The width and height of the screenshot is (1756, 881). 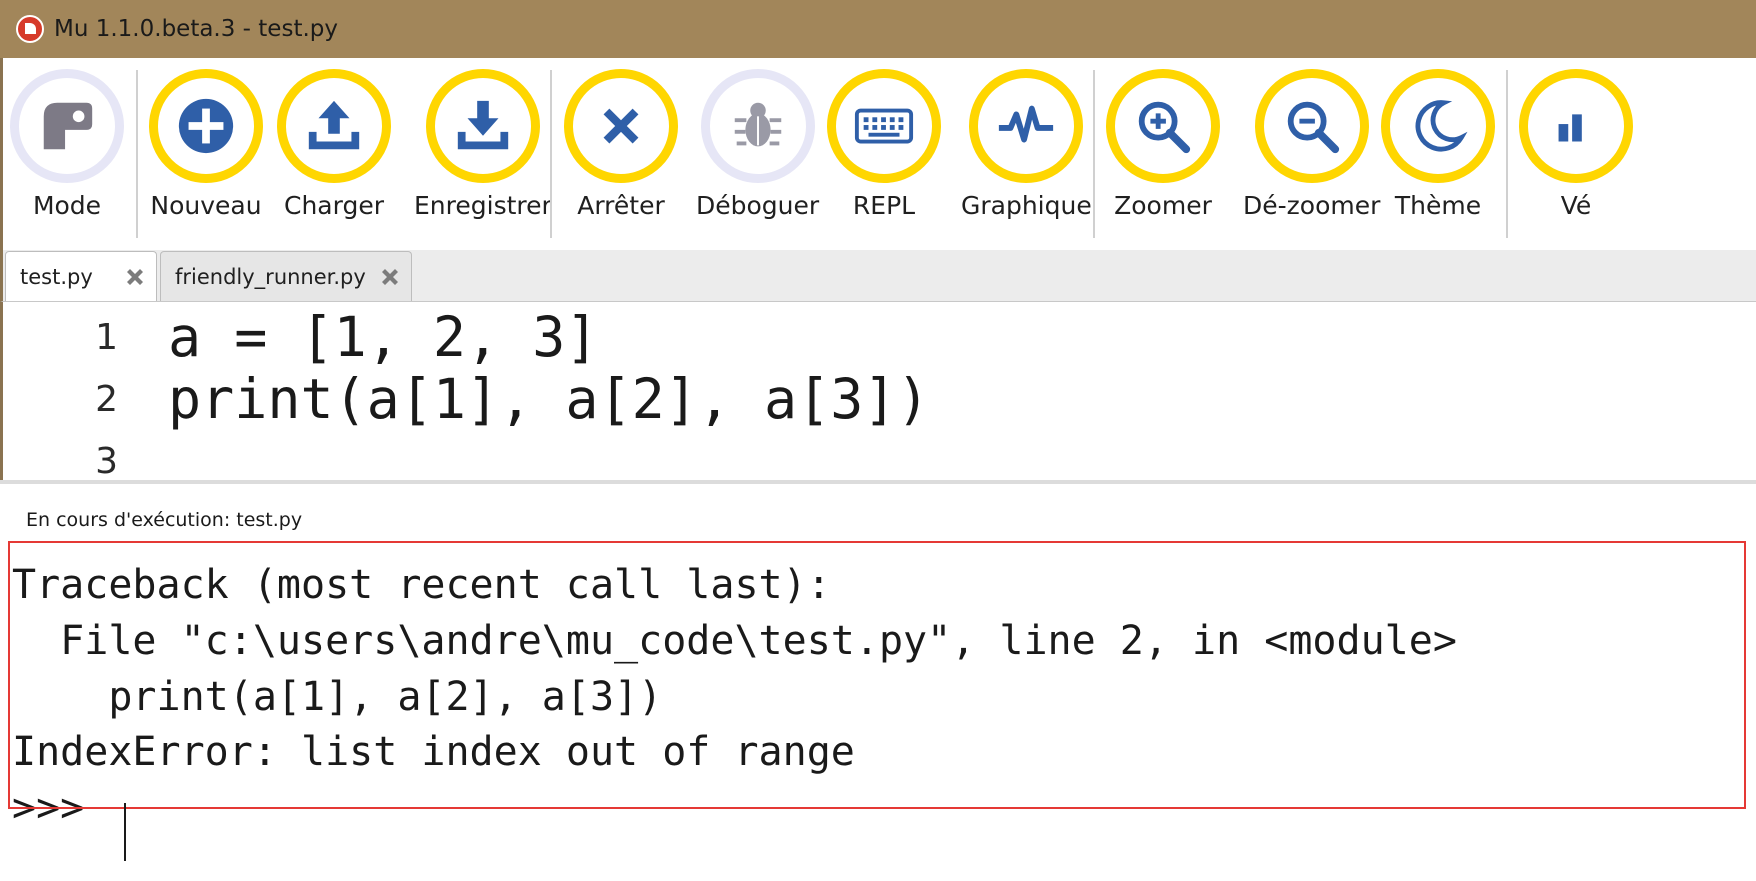 I want to click on code-text: print(a[1], a[2], a[3]), so click(x=549, y=399).